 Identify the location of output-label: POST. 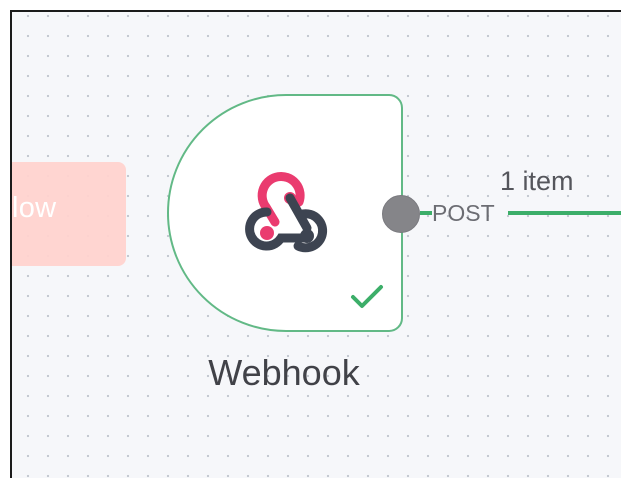
(463, 213).